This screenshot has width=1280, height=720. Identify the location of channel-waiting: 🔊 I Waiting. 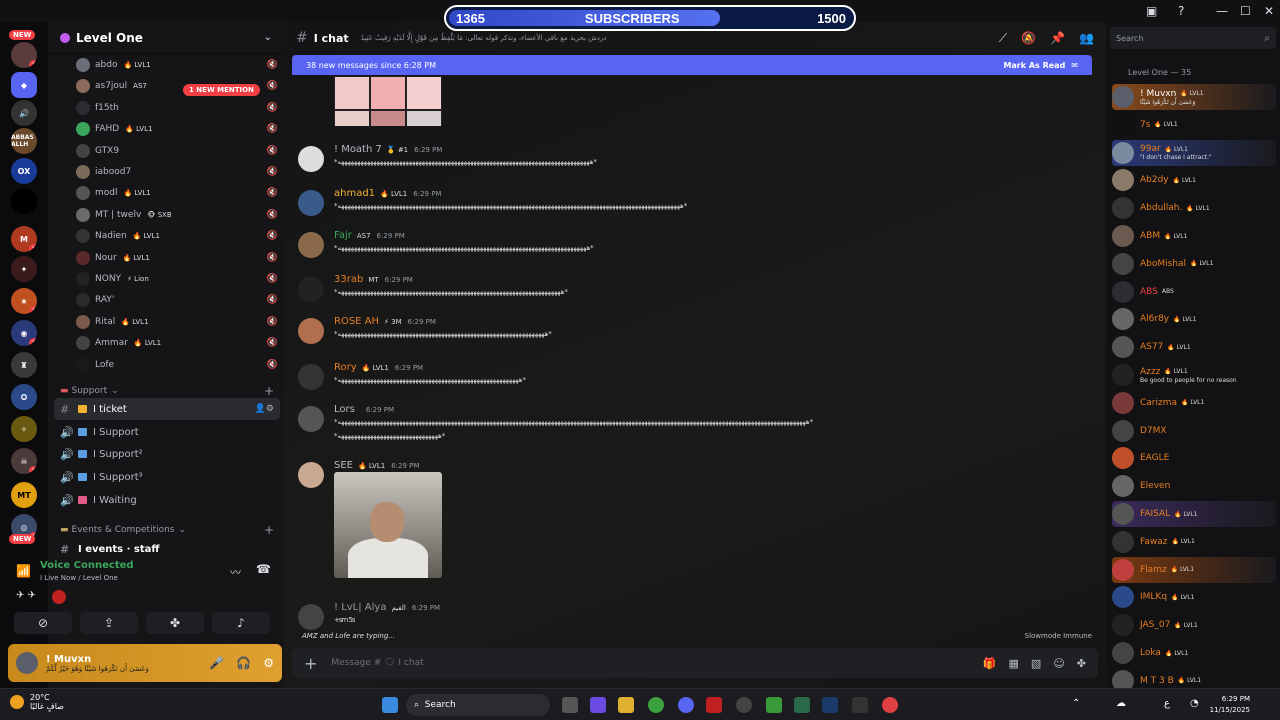
(167, 500).